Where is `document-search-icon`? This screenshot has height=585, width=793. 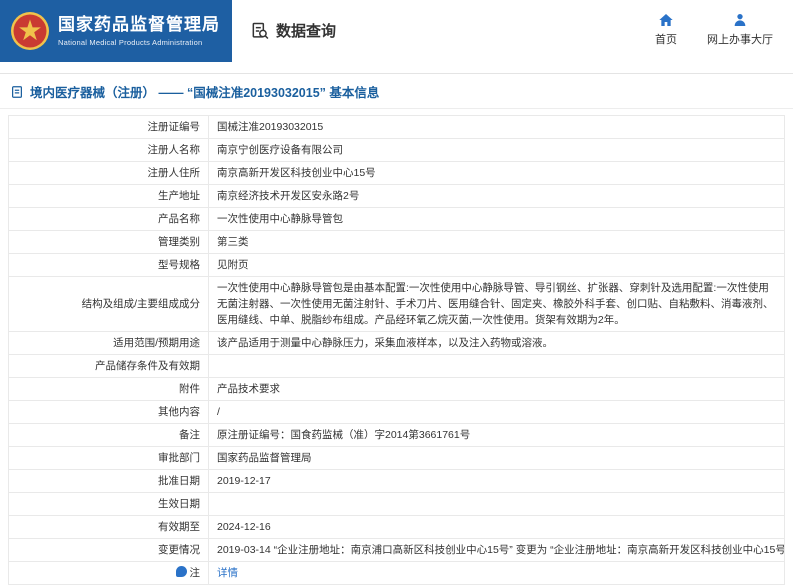
document-search-icon is located at coordinates (260, 30).